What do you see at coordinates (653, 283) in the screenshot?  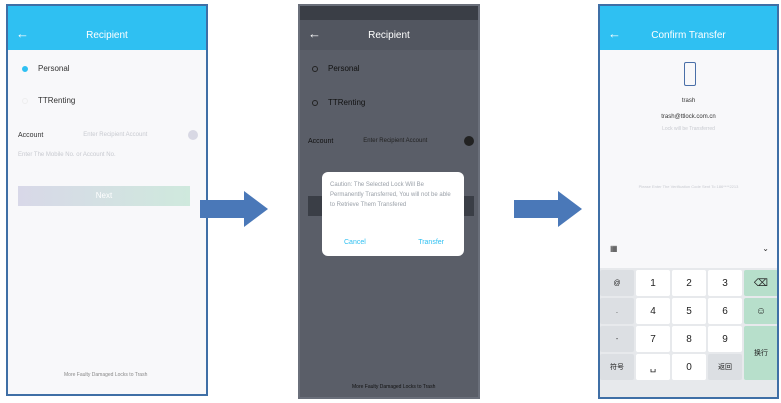 I see `digit-key: 1` at bounding box center [653, 283].